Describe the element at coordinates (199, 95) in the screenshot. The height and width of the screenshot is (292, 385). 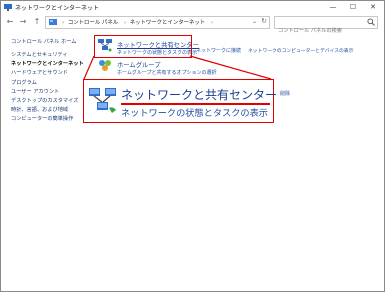
I see `callout-title: ネットワークと共有センター` at that location.